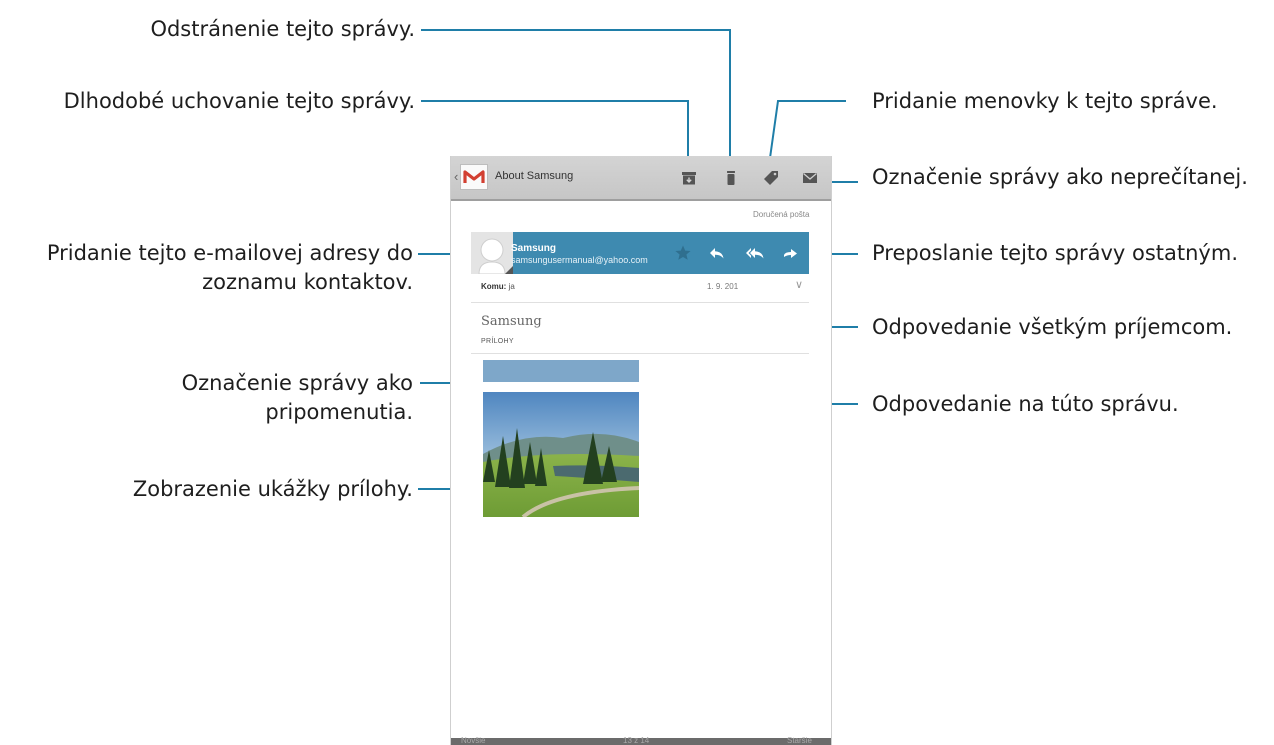 This screenshot has width=1274, height=745. What do you see at coordinates (641, 178) in the screenshot?
I see `action-bar: ‹ About Samsung` at bounding box center [641, 178].